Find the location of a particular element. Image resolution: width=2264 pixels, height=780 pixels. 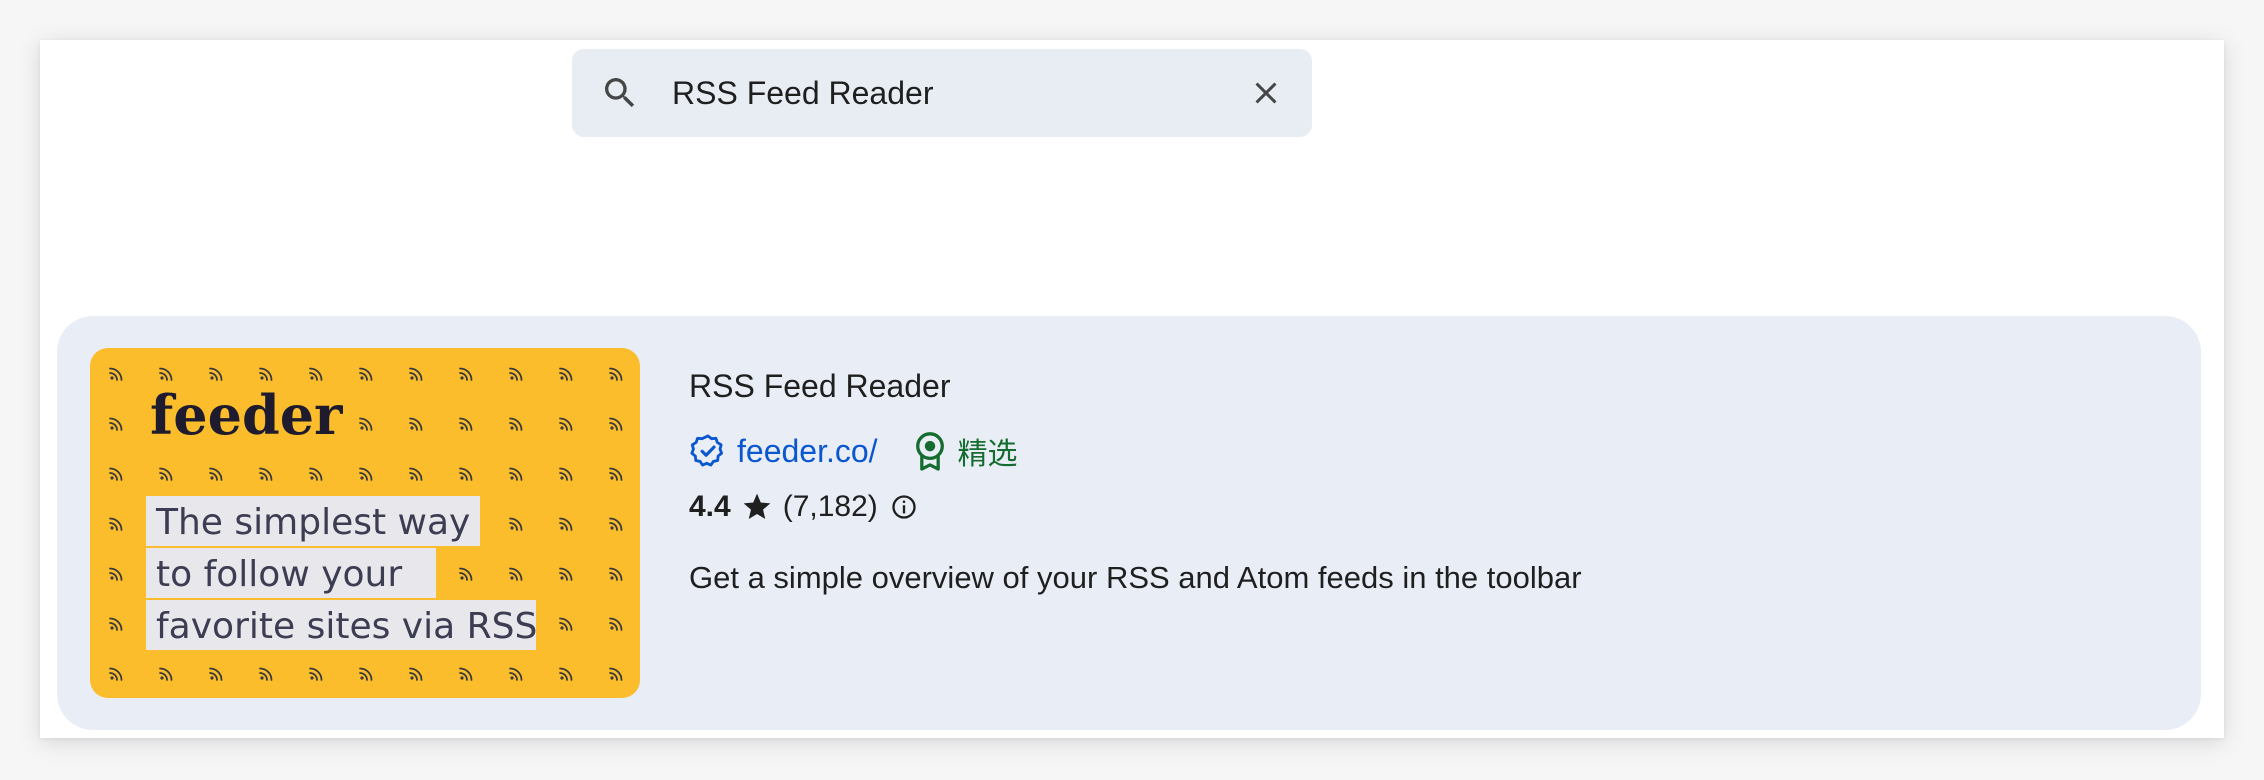

thumbnail-tagline-line-1: The simplest way is located at coordinates (312, 522).